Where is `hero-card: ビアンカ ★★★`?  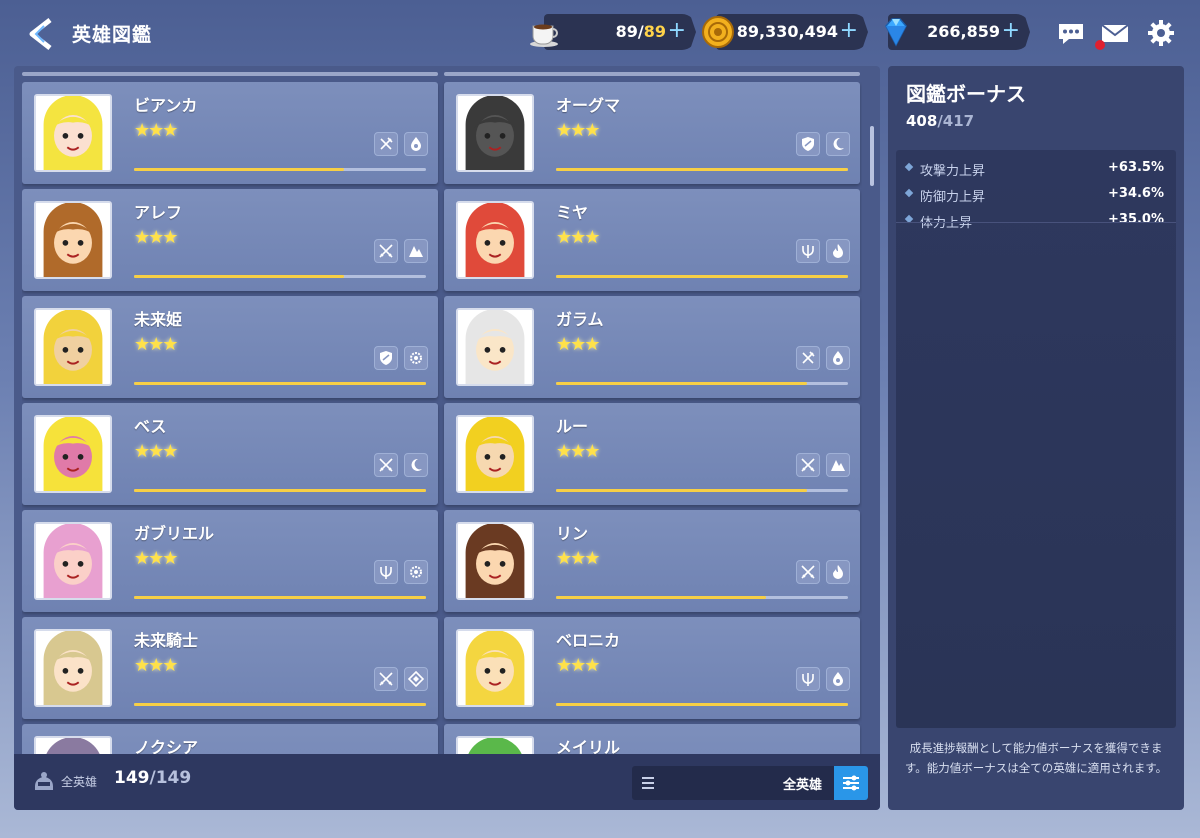 hero-card: ビアンカ ★★★ is located at coordinates (230, 133).